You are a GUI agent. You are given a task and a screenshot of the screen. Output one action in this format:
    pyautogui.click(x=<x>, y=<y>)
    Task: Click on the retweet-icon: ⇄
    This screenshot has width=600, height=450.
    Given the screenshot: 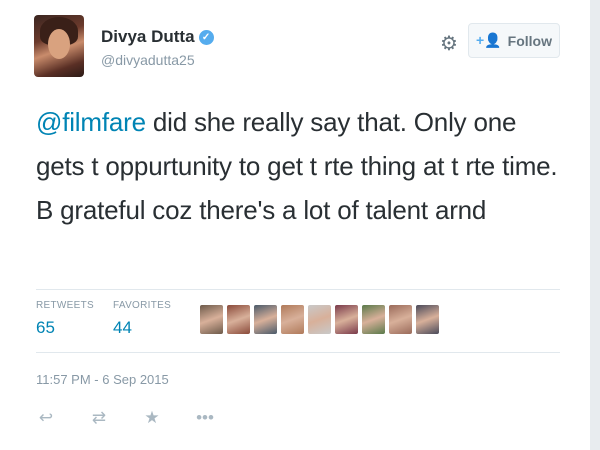 What is the action you would take?
    pyautogui.click(x=99, y=418)
    